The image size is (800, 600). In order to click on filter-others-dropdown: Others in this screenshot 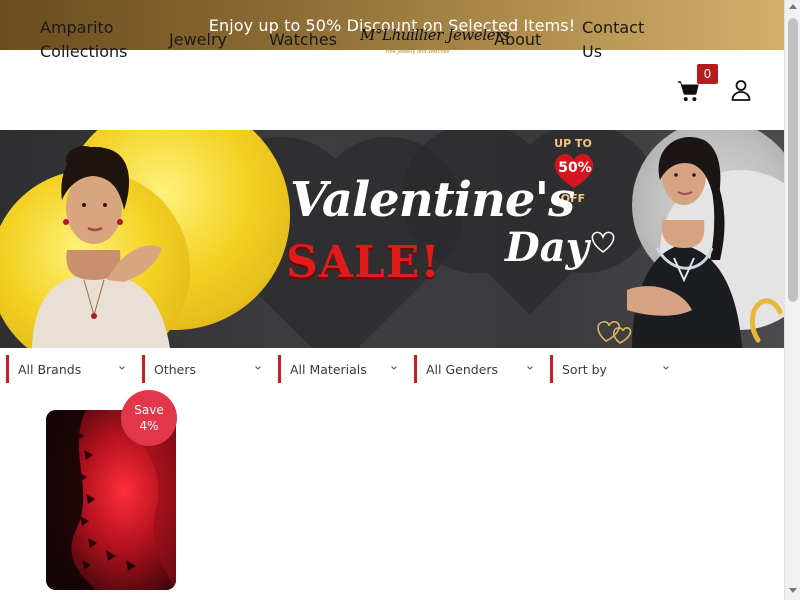, I will do `click(206, 369)`.